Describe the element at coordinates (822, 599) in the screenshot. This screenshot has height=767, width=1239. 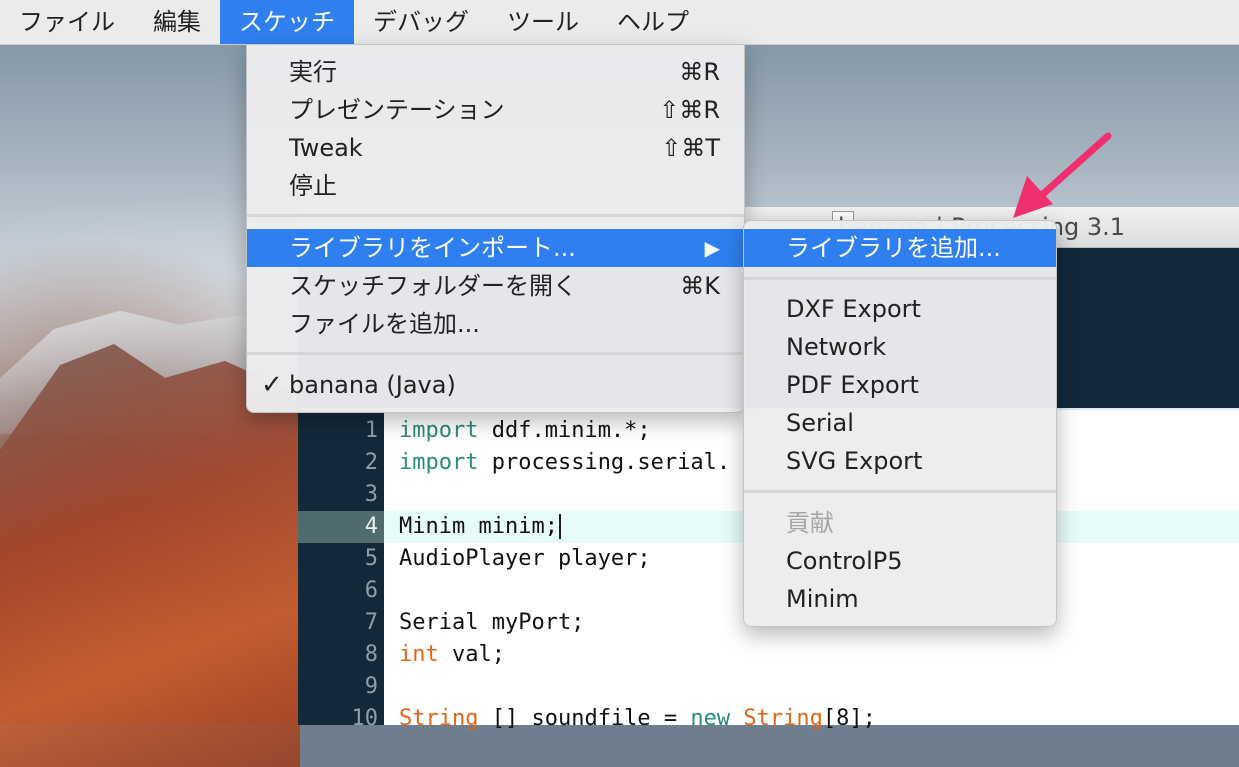
I see `menu-item-label: Minim` at that location.